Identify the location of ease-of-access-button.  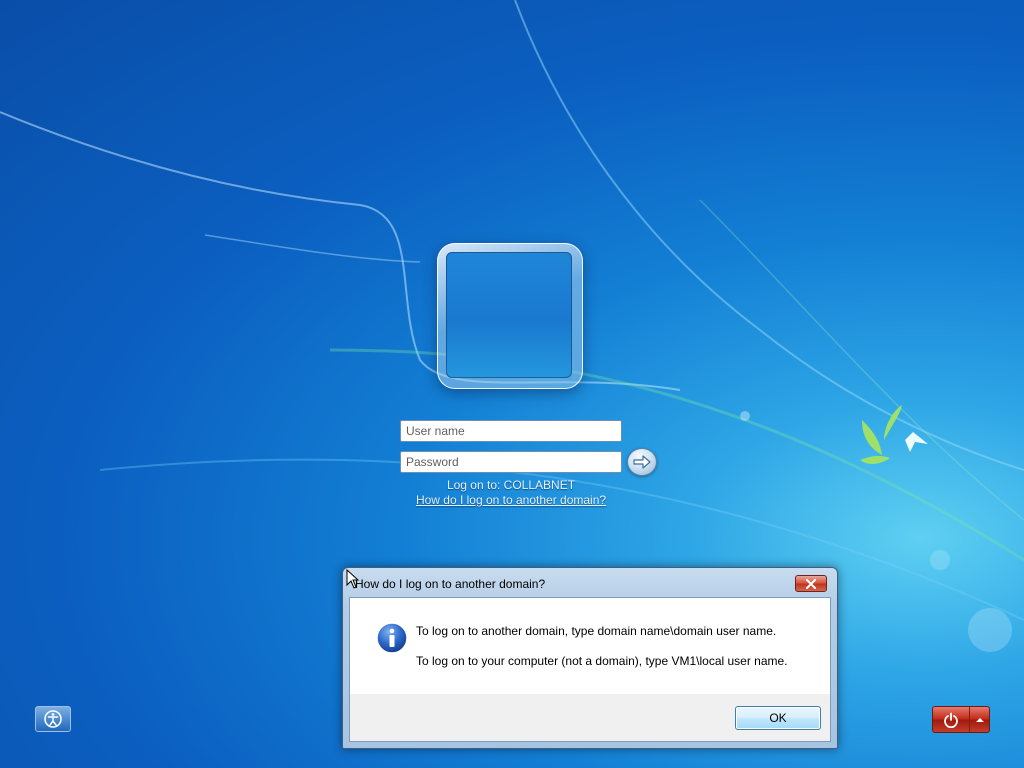
(53, 719).